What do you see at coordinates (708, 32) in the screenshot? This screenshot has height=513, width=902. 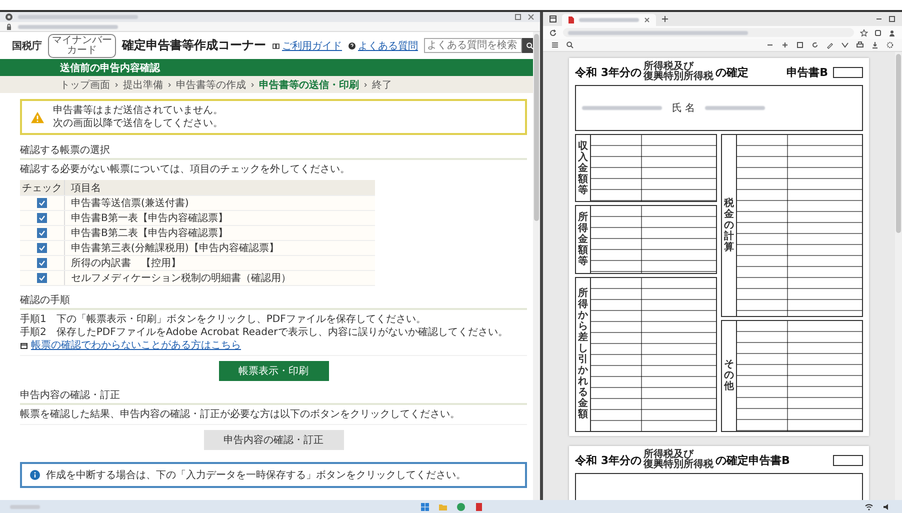 I see `address-field` at bounding box center [708, 32].